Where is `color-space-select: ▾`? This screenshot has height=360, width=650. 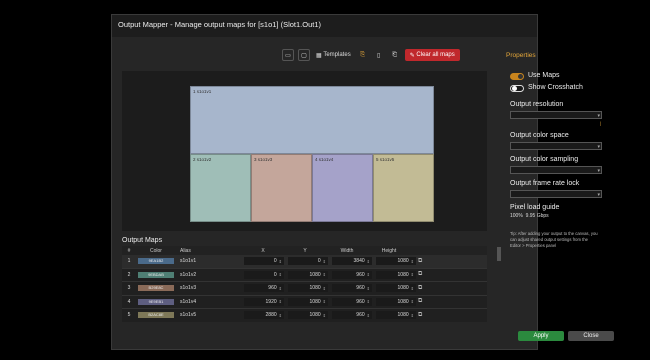
color-space-select: ▾ is located at coordinates (556, 146).